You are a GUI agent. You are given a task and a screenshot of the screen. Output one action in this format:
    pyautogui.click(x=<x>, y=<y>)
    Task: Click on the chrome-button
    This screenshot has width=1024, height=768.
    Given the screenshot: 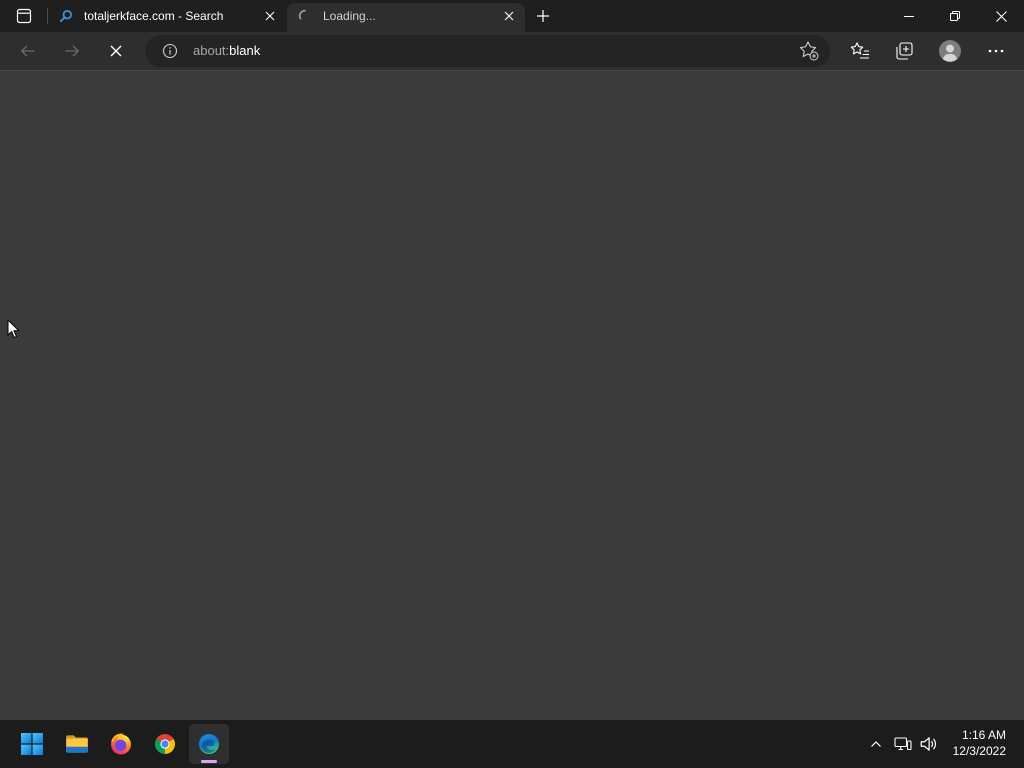 What is the action you would take?
    pyautogui.click(x=165, y=744)
    